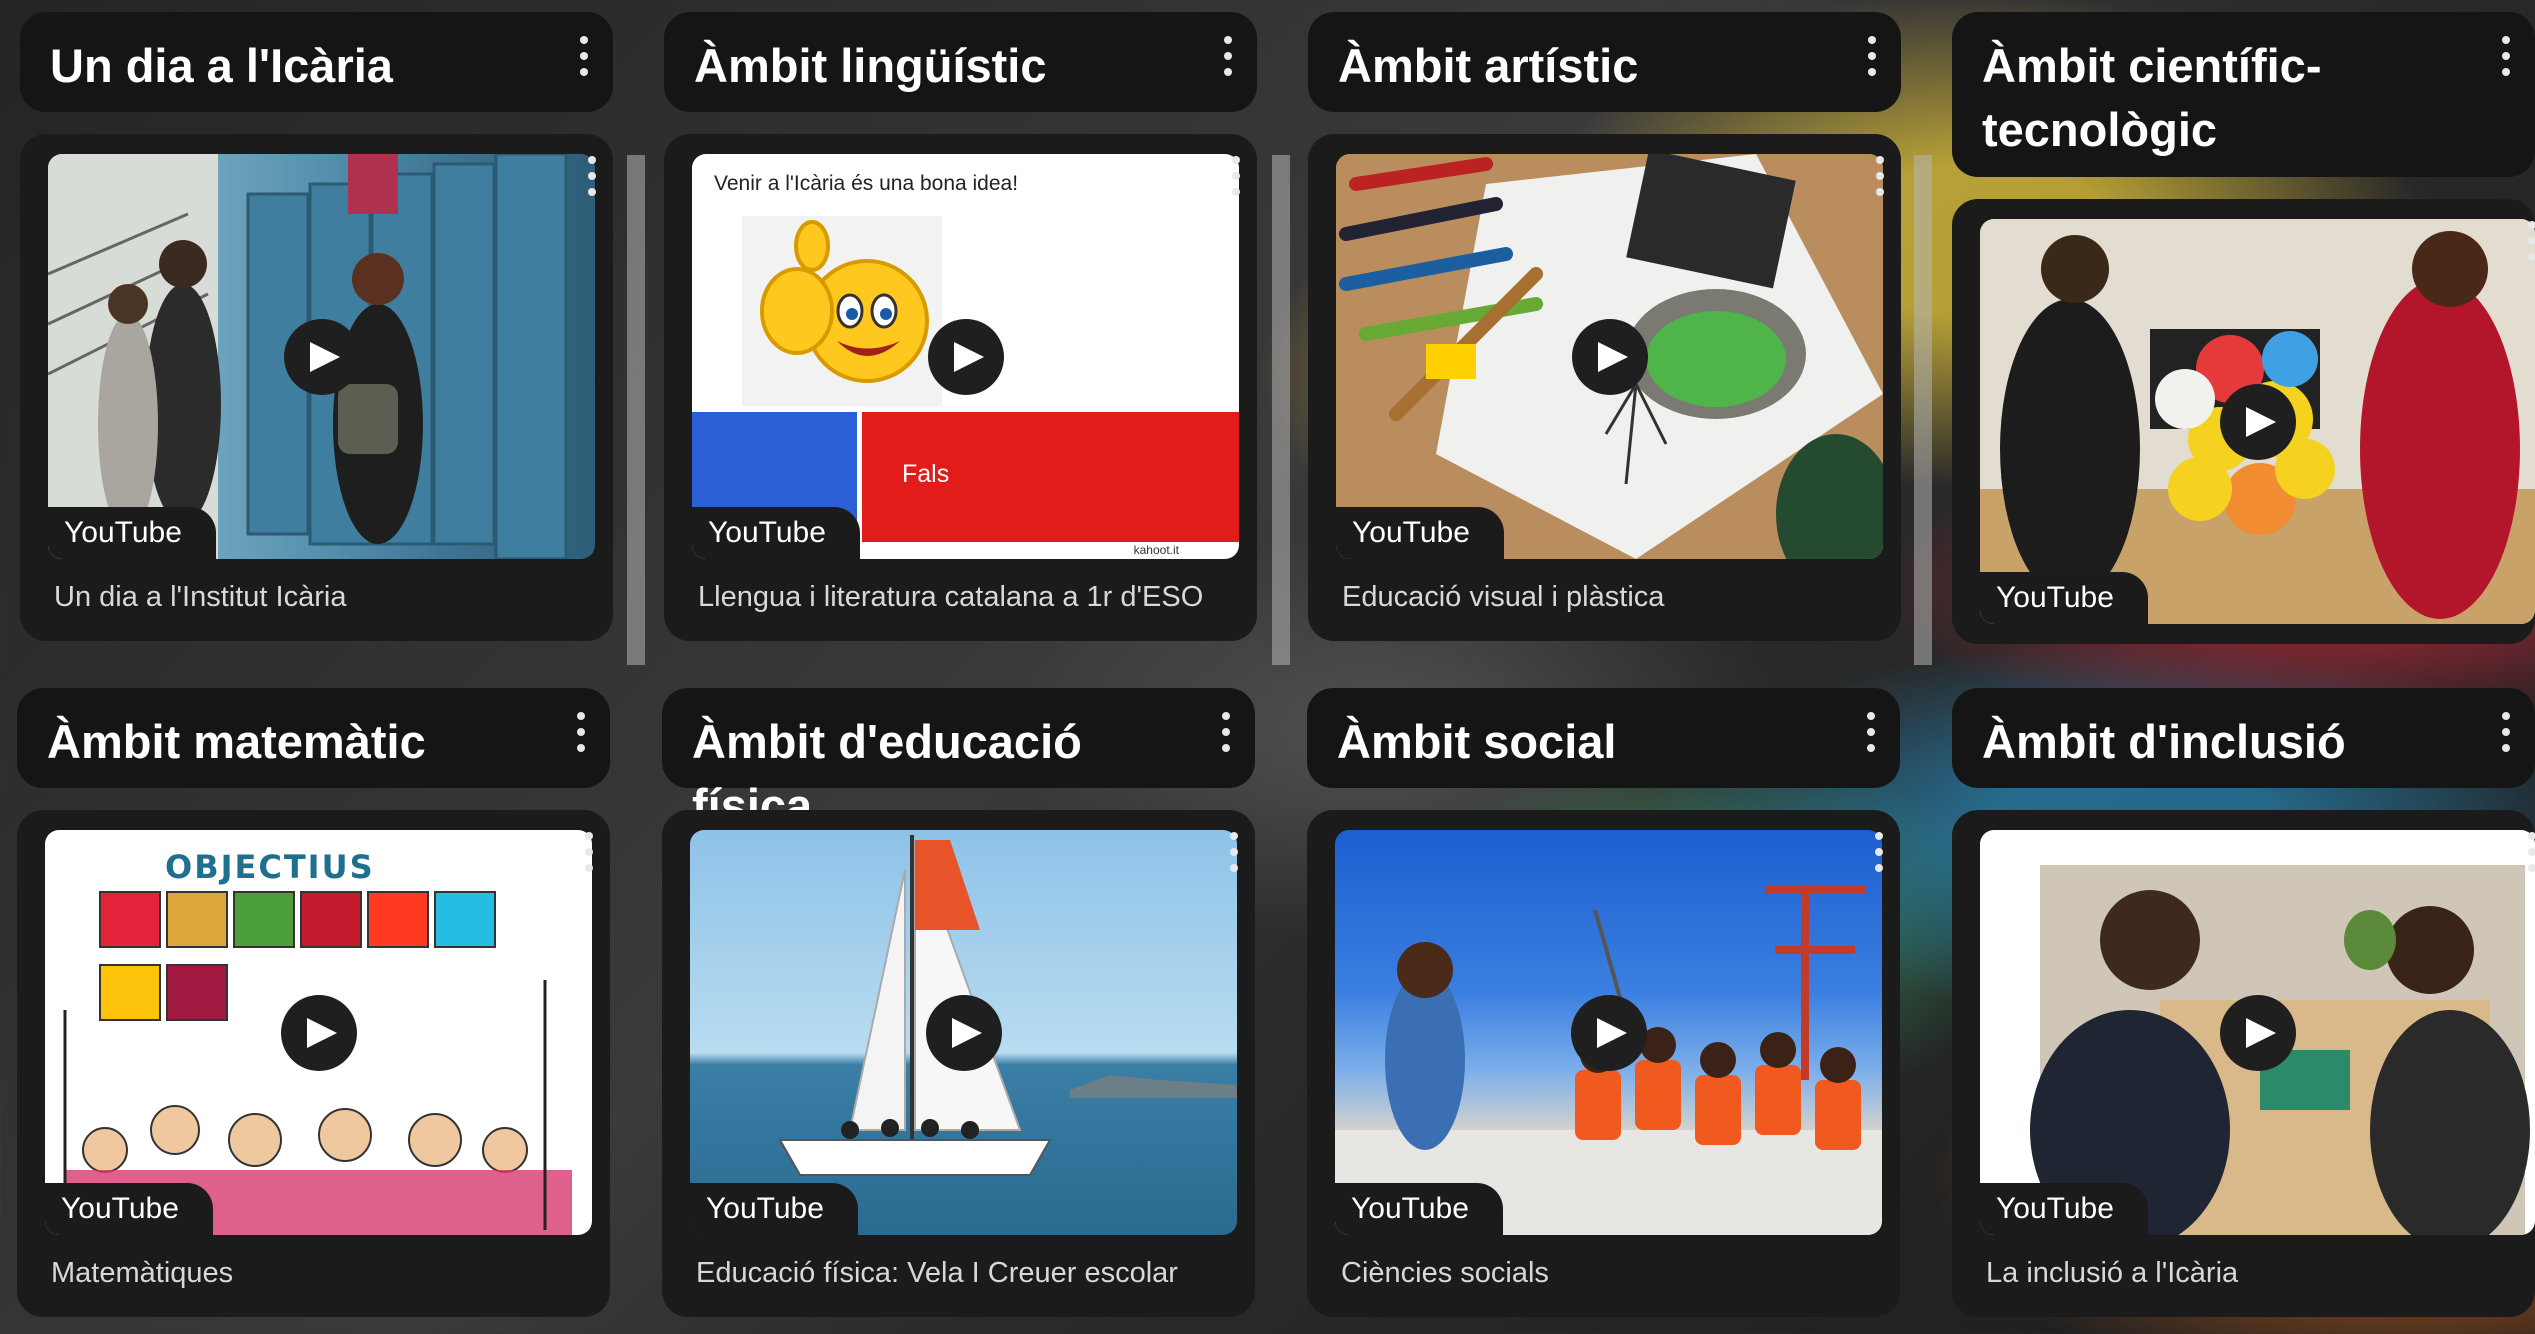  I want to click on video-card: YouTube Ciències socials, so click(1603, 1063).